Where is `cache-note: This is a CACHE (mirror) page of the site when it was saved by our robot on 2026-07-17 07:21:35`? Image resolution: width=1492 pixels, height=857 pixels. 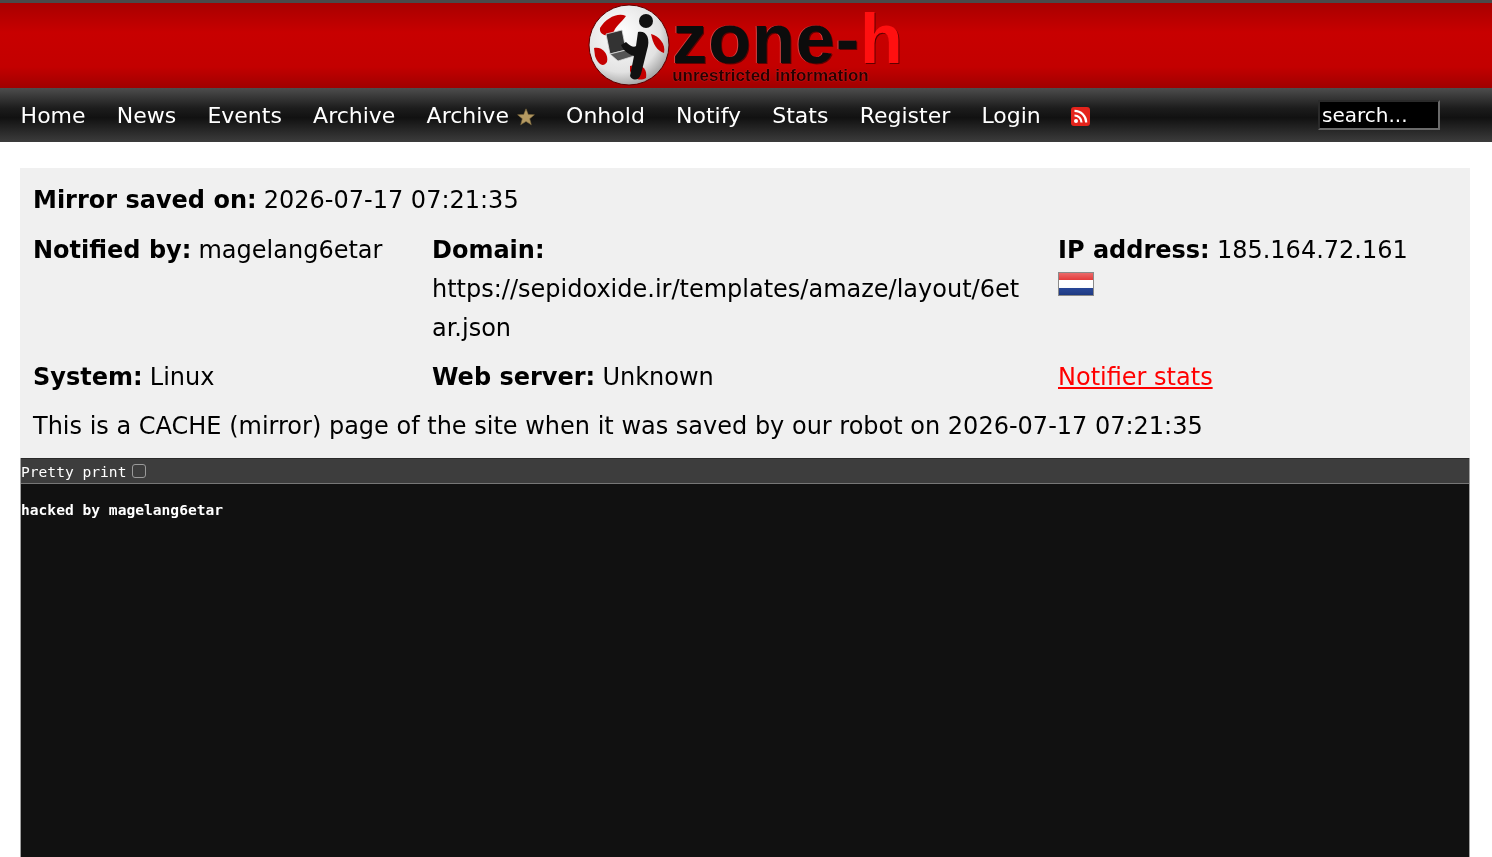 cache-note: This is a CACHE (mirror) page of the site when it was saved by our robot on 2026-07-17 07:21:35 is located at coordinates (618, 426).